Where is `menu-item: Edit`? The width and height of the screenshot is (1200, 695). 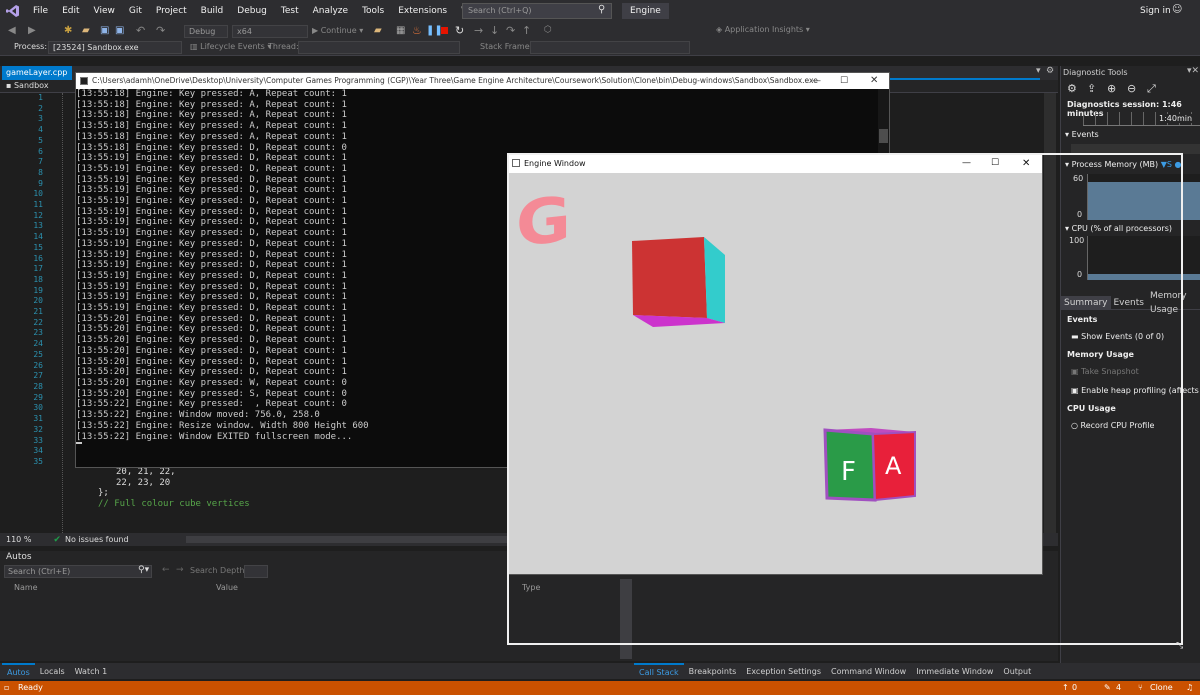 menu-item: Edit is located at coordinates (70, 11).